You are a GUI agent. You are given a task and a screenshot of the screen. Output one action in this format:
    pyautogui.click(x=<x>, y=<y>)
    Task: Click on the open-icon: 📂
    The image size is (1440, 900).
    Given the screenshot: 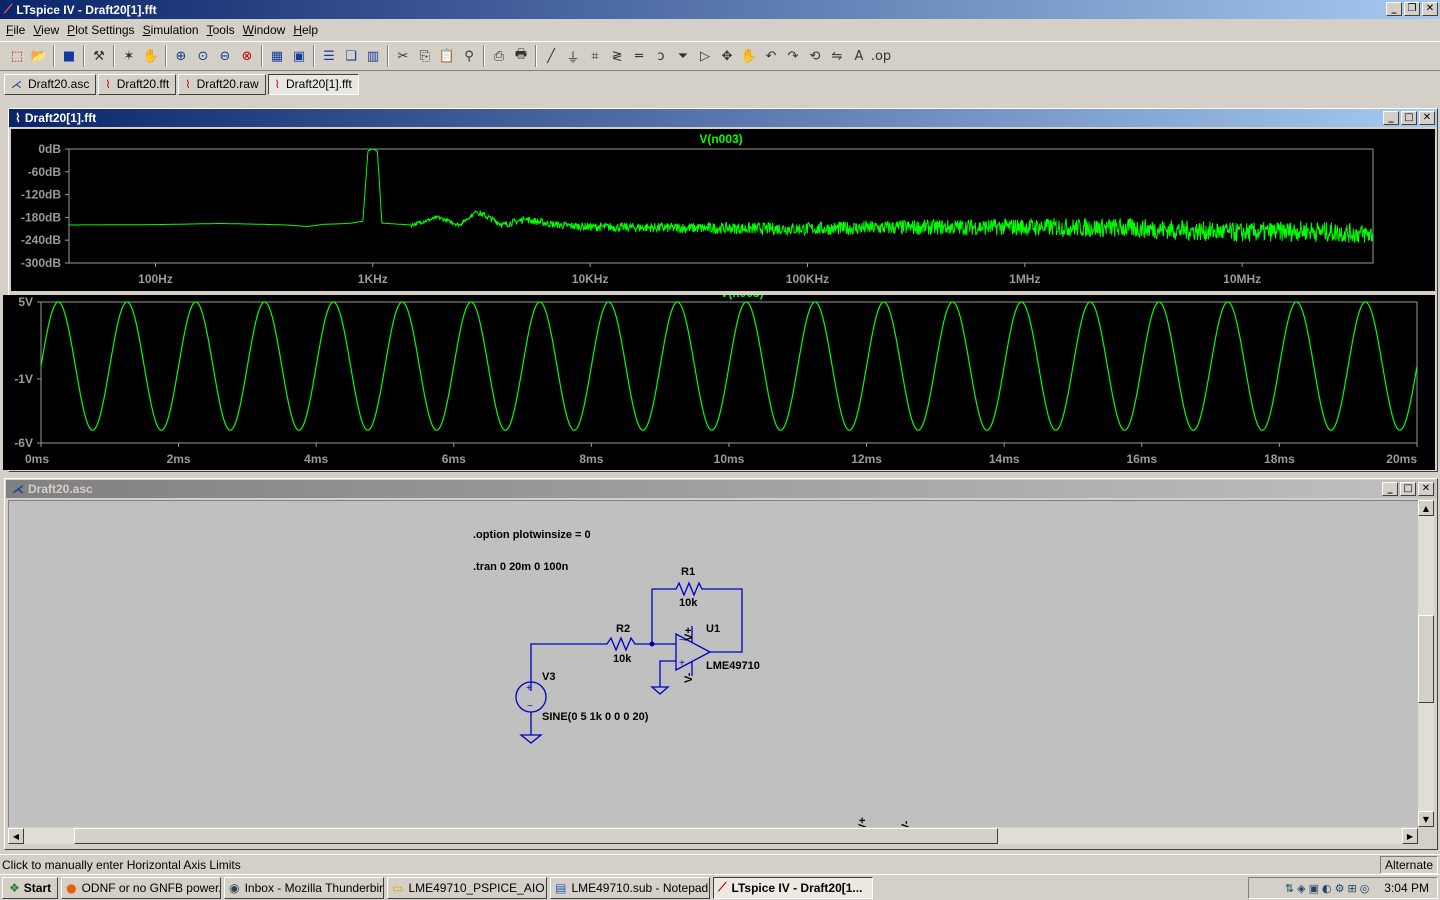 What is the action you would take?
    pyautogui.click(x=39, y=56)
    